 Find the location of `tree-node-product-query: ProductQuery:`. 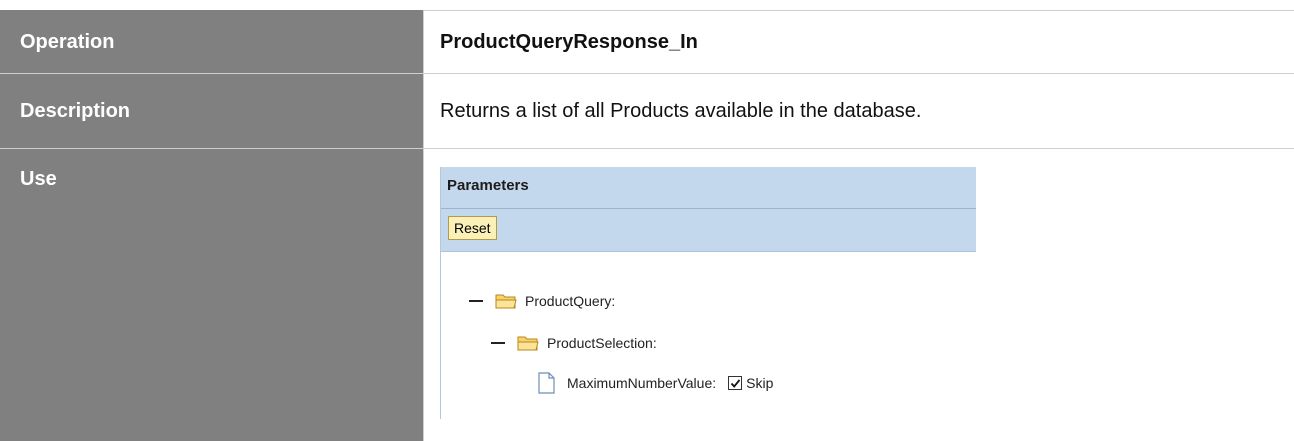

tree-node-product-query: ProductQuery: is located at coordinates (542, 301).